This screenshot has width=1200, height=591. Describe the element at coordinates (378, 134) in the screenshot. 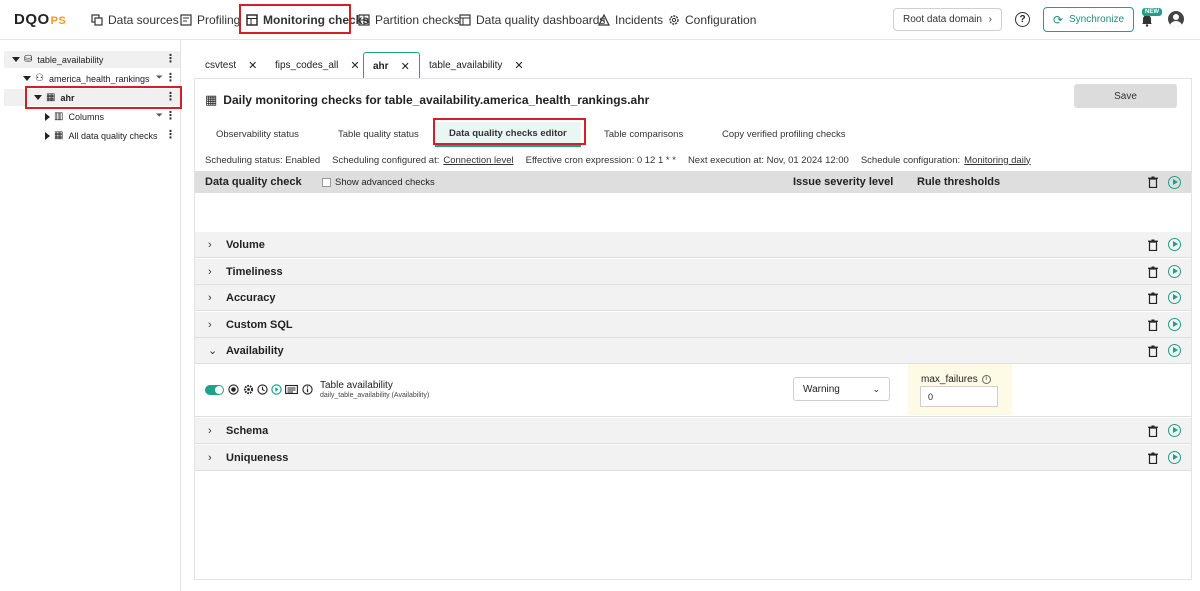

I see `subtab-table-quality-status: Table quality status` at that location.